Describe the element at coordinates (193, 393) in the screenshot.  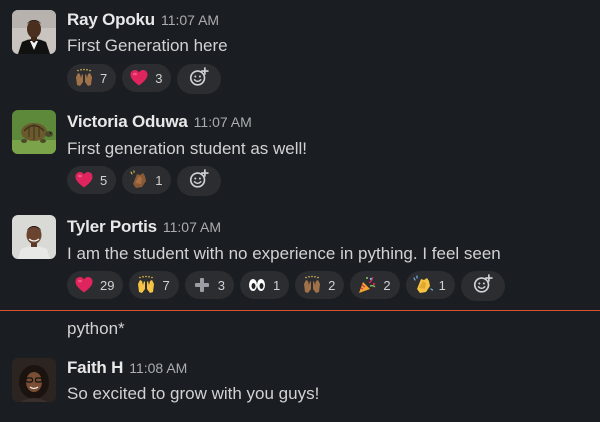
I see `message-text: So excited to grow with you guys!` at that location.